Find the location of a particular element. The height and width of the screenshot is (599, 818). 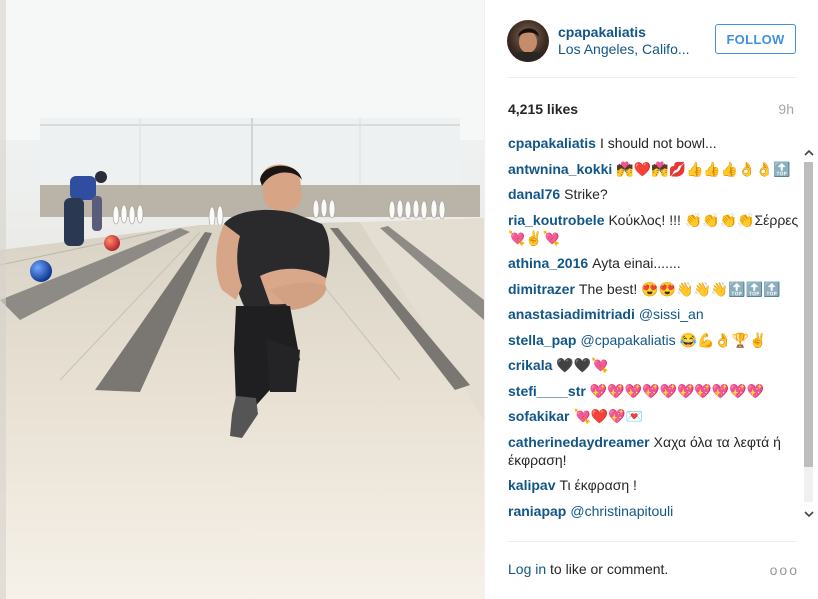

more-options-icon: ooo is located at coordinates (784, 570).